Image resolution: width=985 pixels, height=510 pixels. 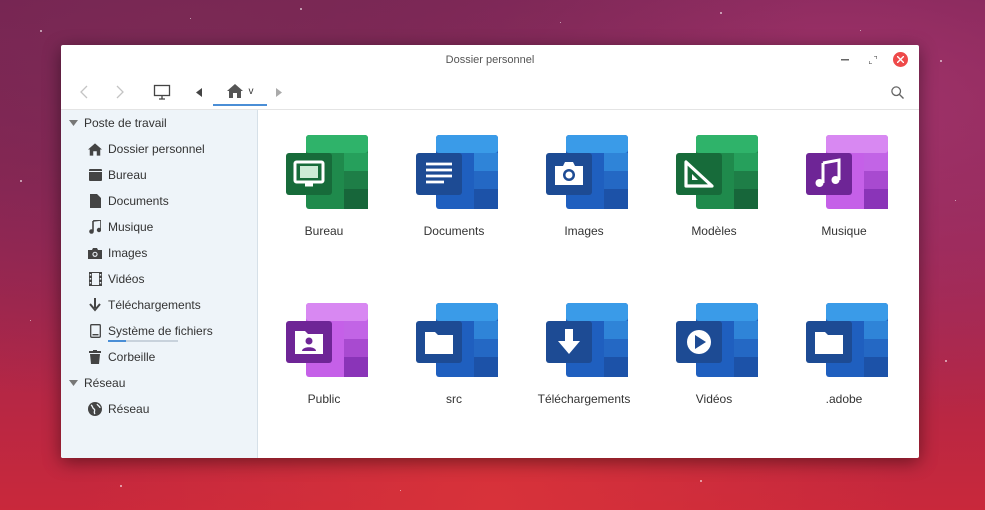 I want to click on sidebar-item-label: Système de fichiers, so click(x=160, y=331).